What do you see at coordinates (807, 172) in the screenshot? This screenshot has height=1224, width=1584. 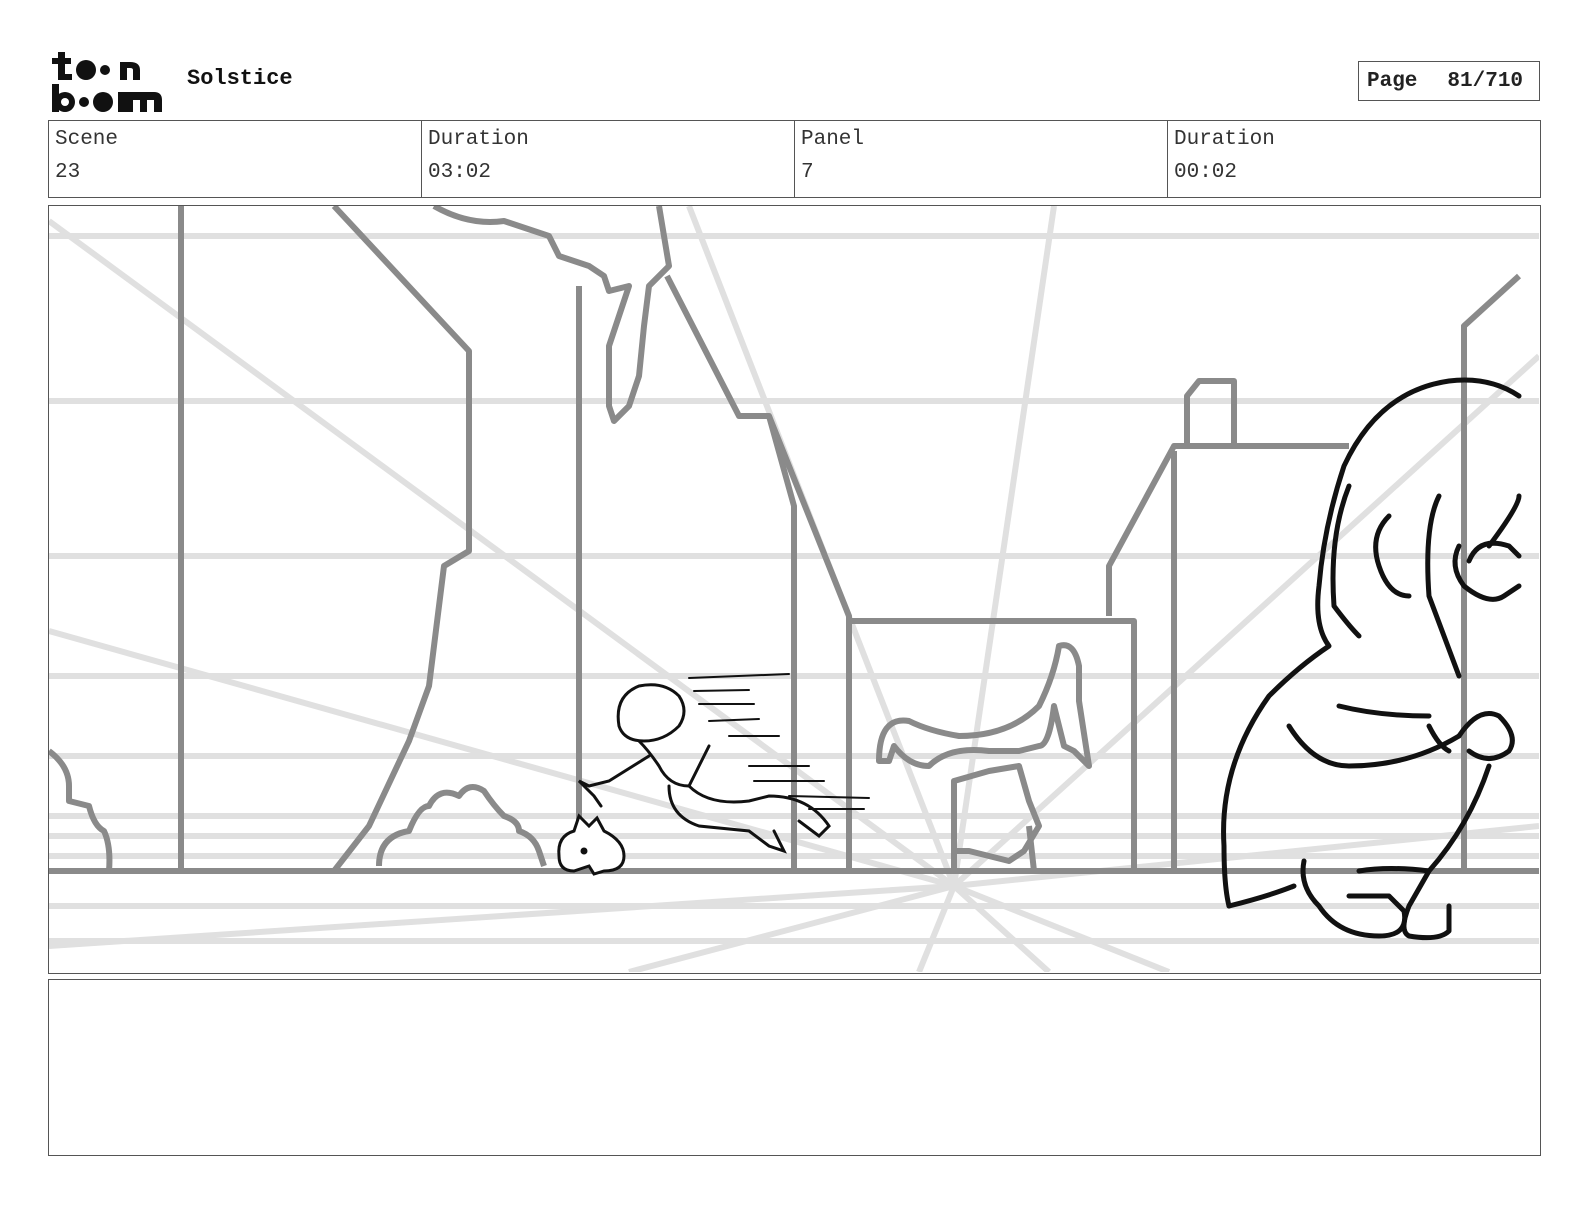 I see `panel-value: 7` at bounding box center [807, 172].